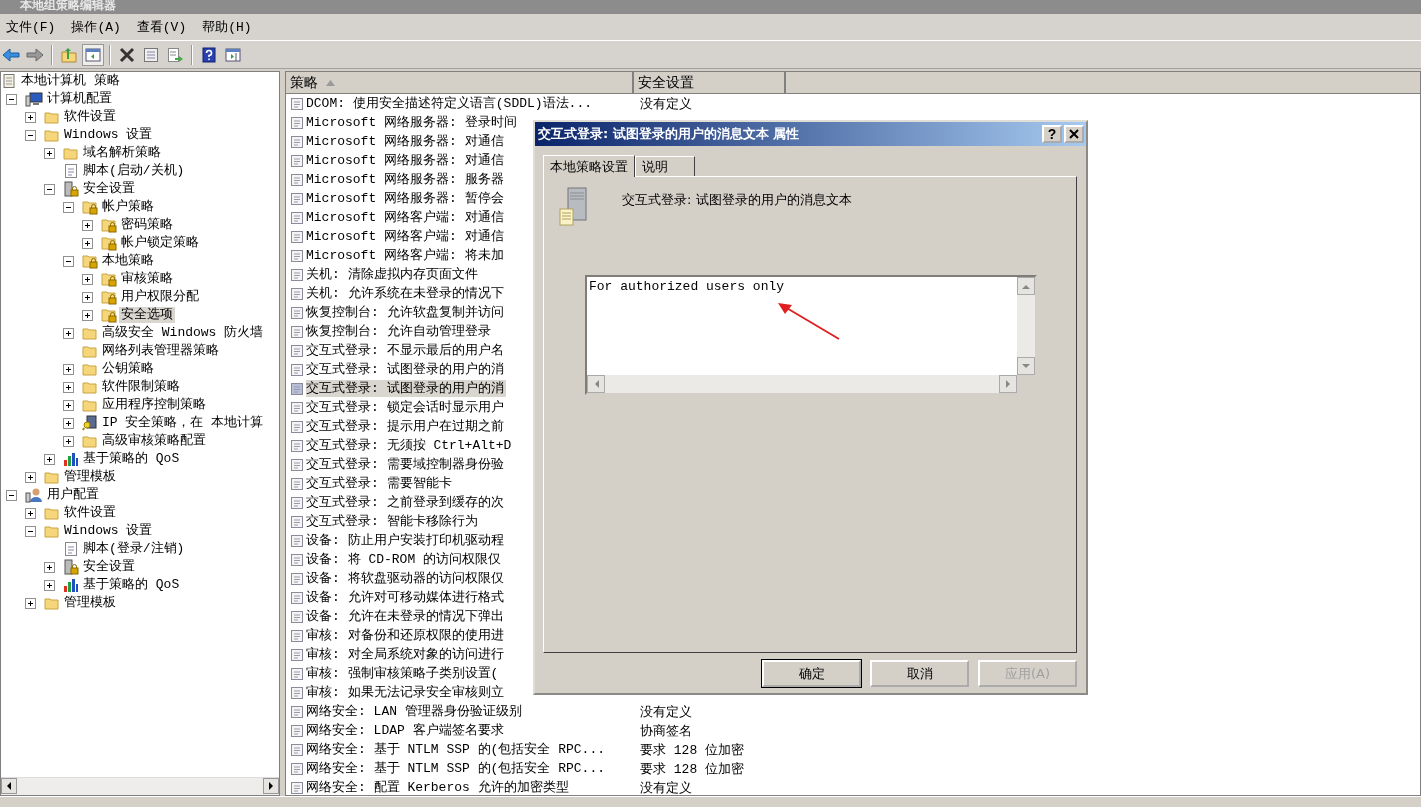 This screenshot has height=807, width=1421. Describe the element at coordinates (589, 166) in the screenshot. I see `tab: 本地策略设置` at that location.